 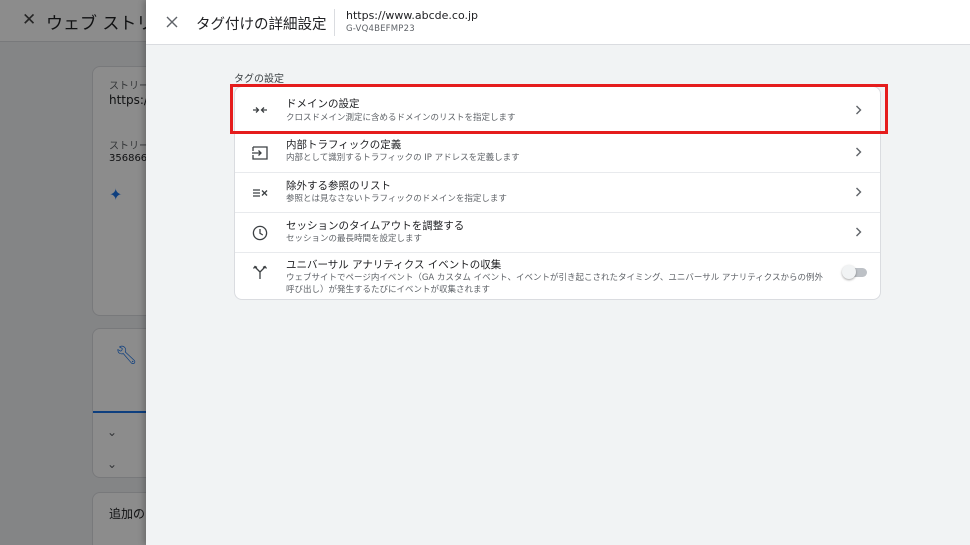 What do you see at coordinates (403, 158) in the screenshot?
I see `list-item-description: 内部として識別するトラフィックの IP アドレスを定義します` at bounding box center [403, 158].